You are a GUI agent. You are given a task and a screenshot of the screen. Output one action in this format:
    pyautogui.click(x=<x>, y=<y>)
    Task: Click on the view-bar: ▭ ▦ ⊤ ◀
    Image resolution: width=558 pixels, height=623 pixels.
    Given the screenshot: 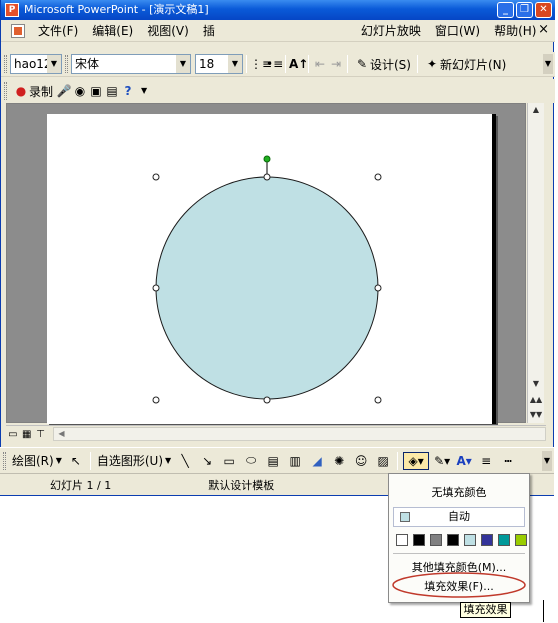 What is the action you would take?
    pyautogui.click(x=276, y=433)
    